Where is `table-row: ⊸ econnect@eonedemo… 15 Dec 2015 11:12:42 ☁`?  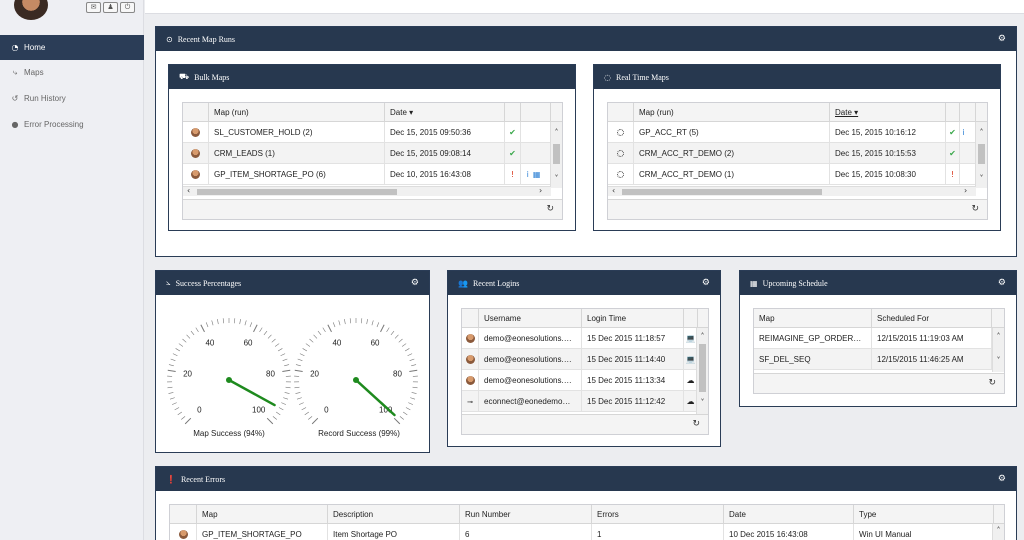 table-row: ⊸ econnect@eonedemo… 15 Dec 2015 11:12:42 ☁ is located at coordinates (585, 401).